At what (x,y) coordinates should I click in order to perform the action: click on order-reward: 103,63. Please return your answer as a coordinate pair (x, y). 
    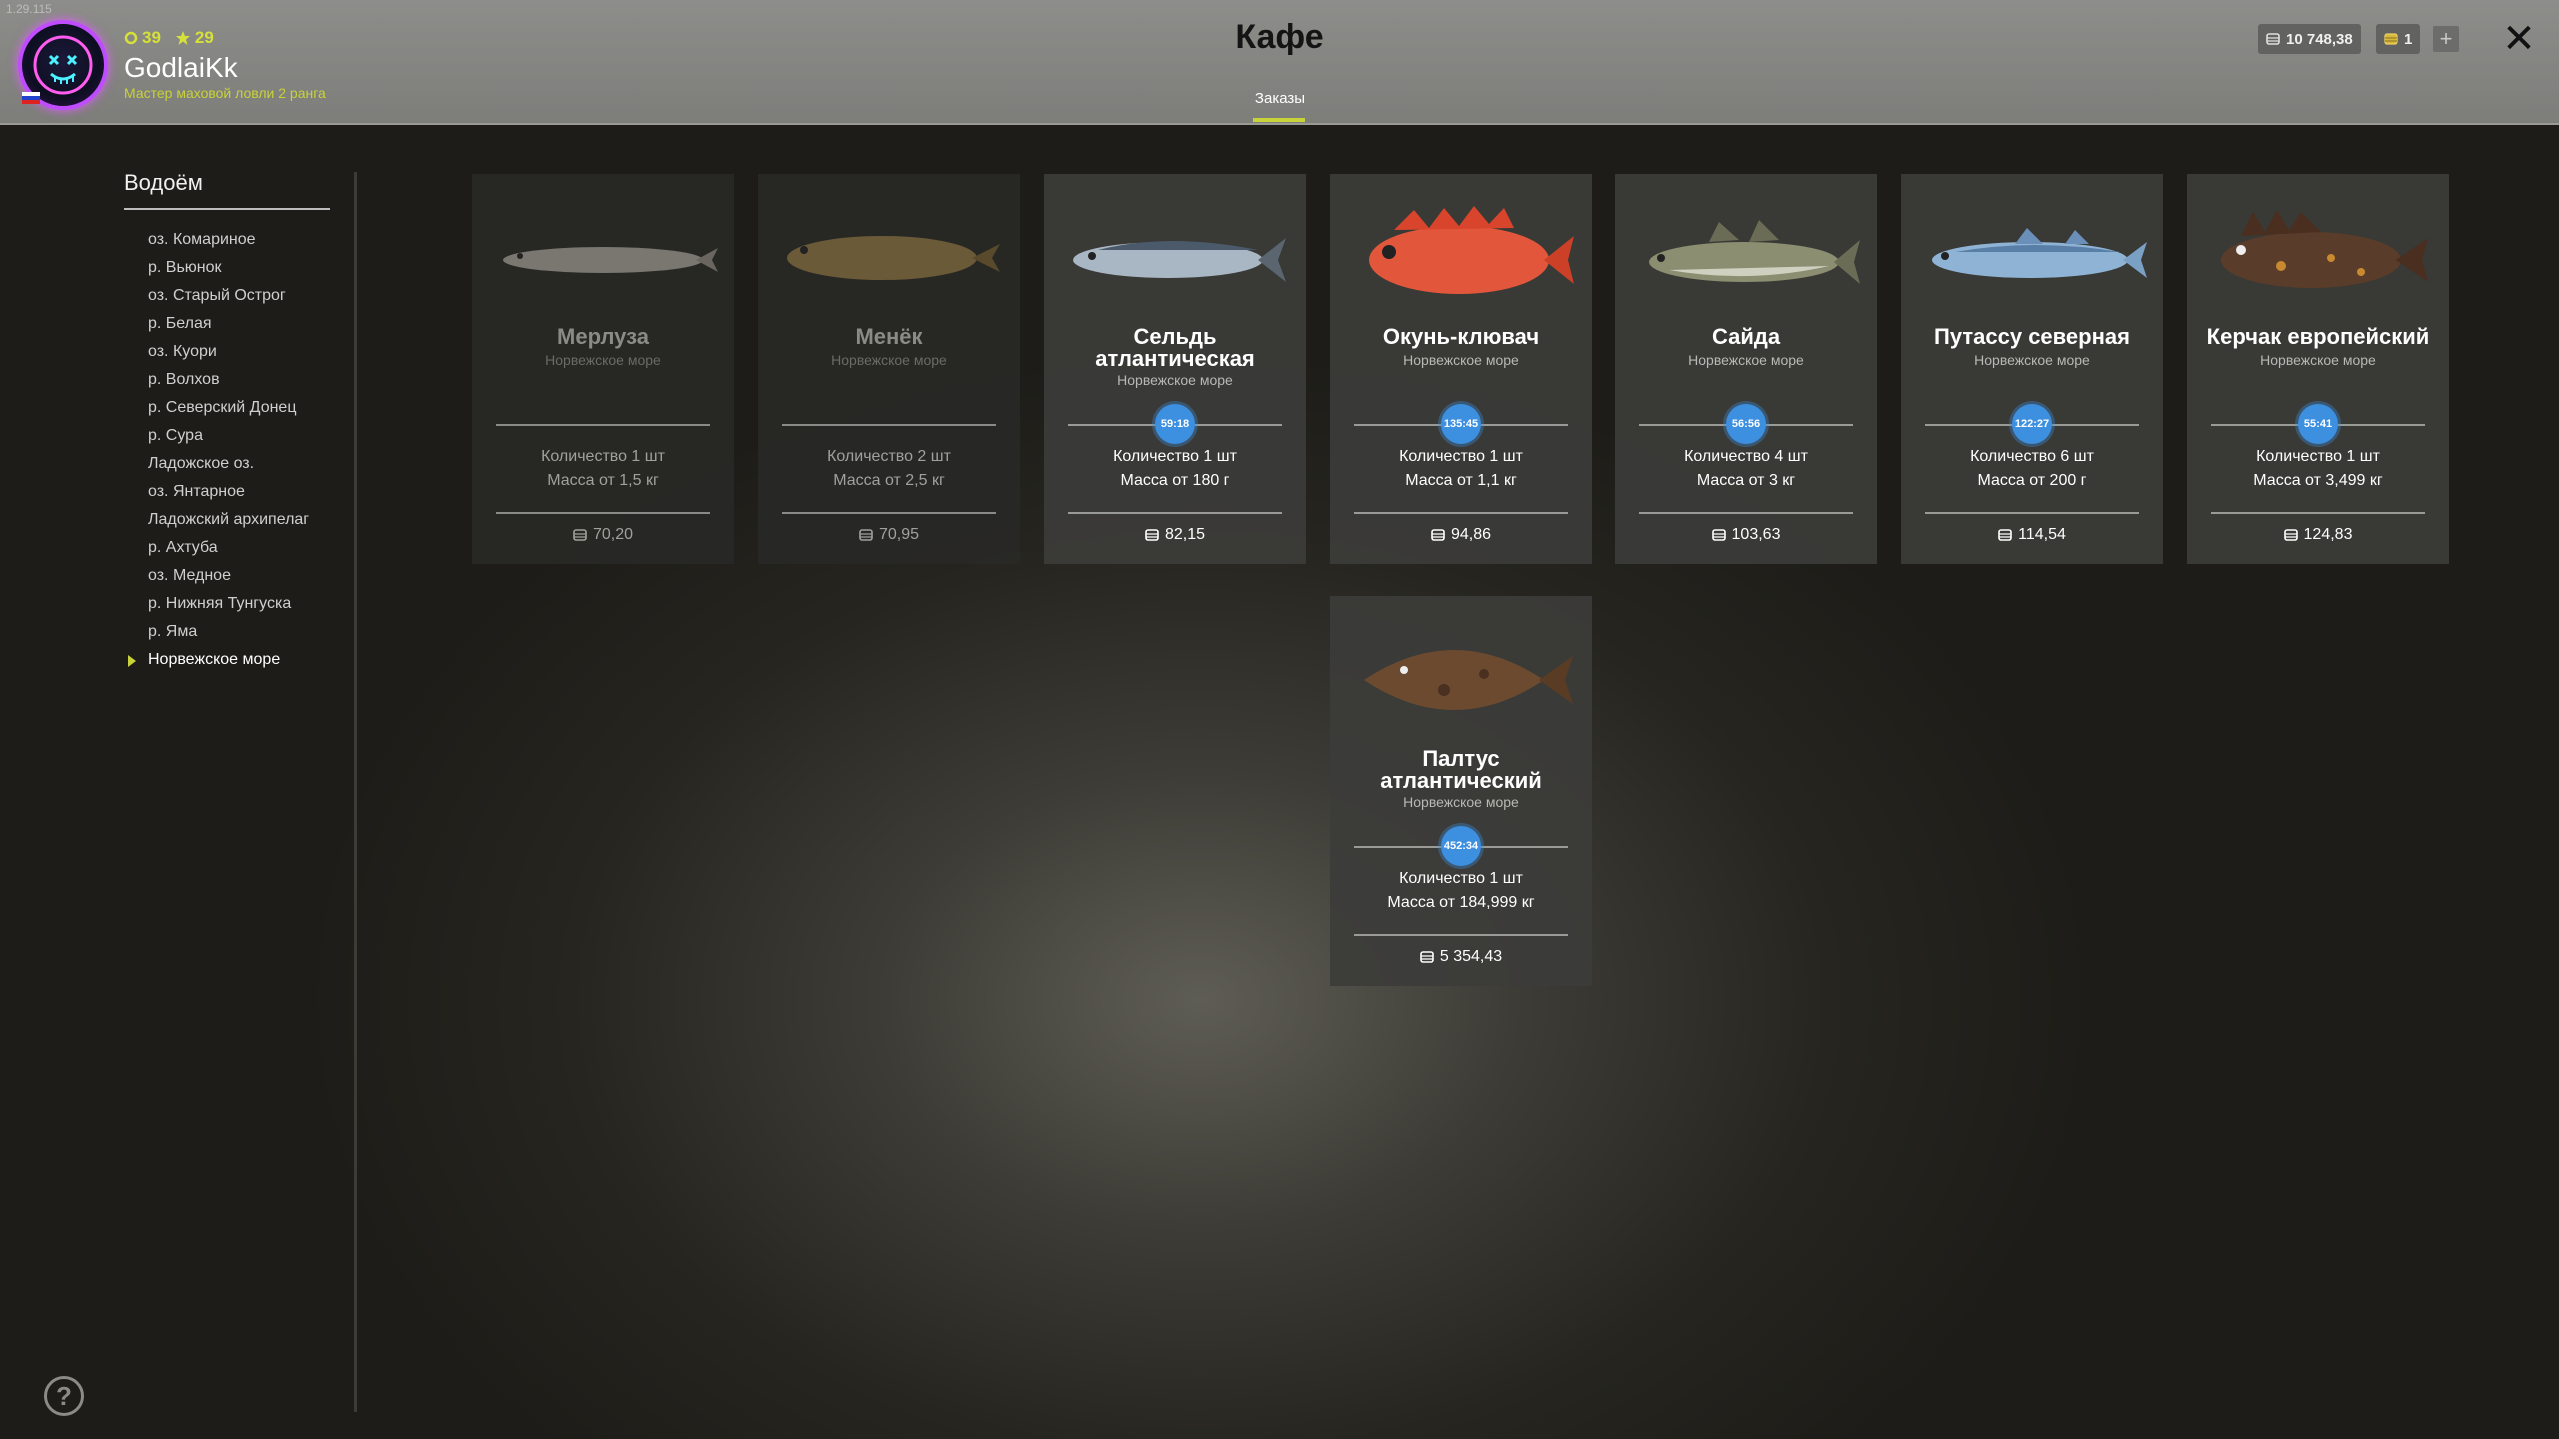
    Looking at the image, I should click on (1746, 535).